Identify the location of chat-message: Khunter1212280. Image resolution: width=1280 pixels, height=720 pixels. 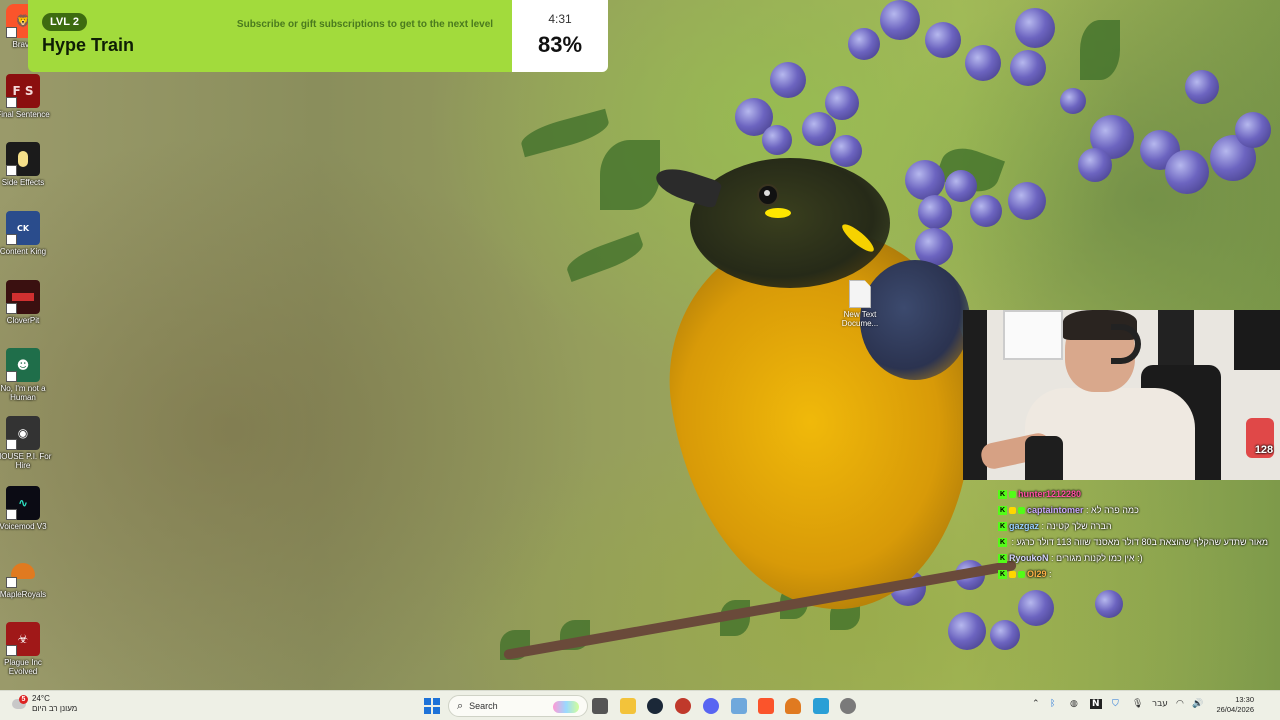
(1136, 494).